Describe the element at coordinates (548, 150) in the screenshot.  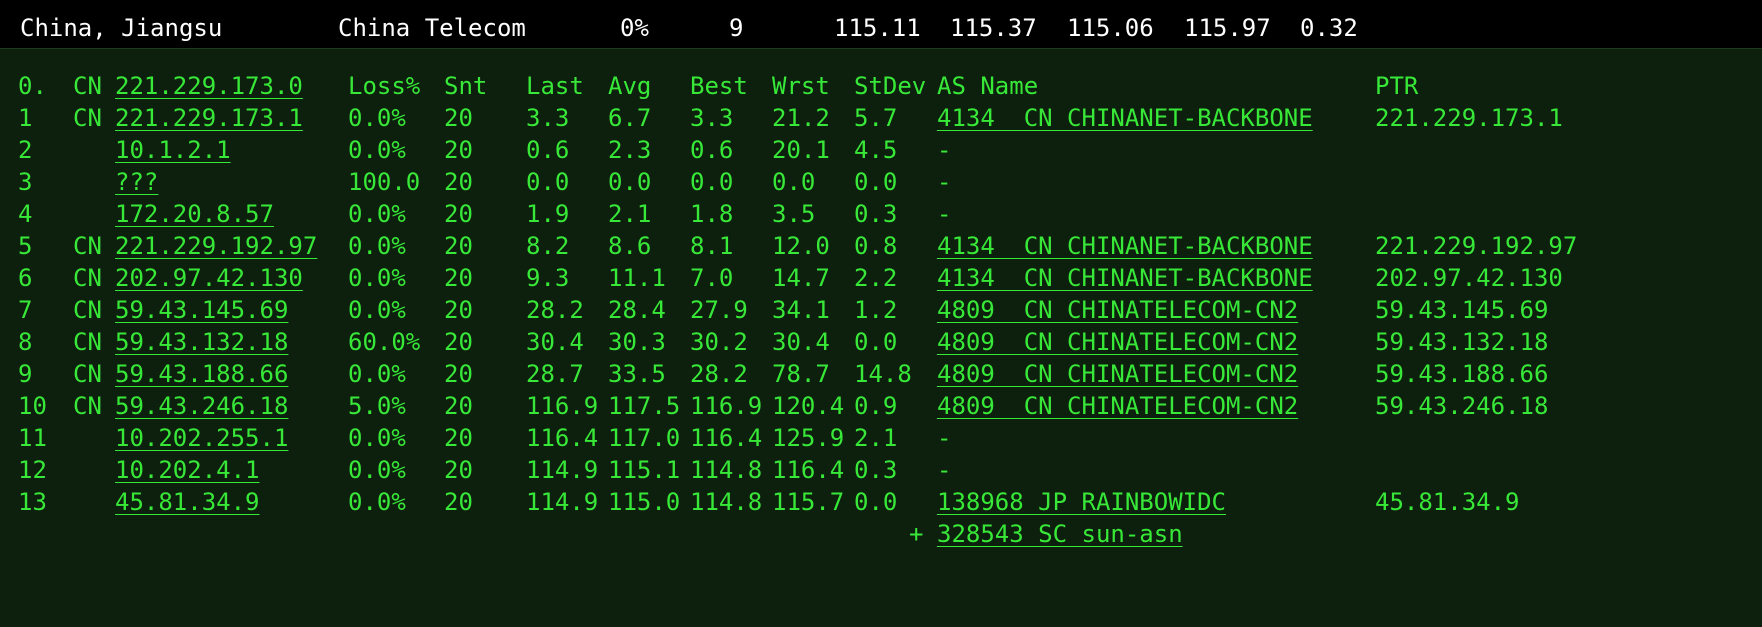
I see `last-latency: 0.6` at that location.